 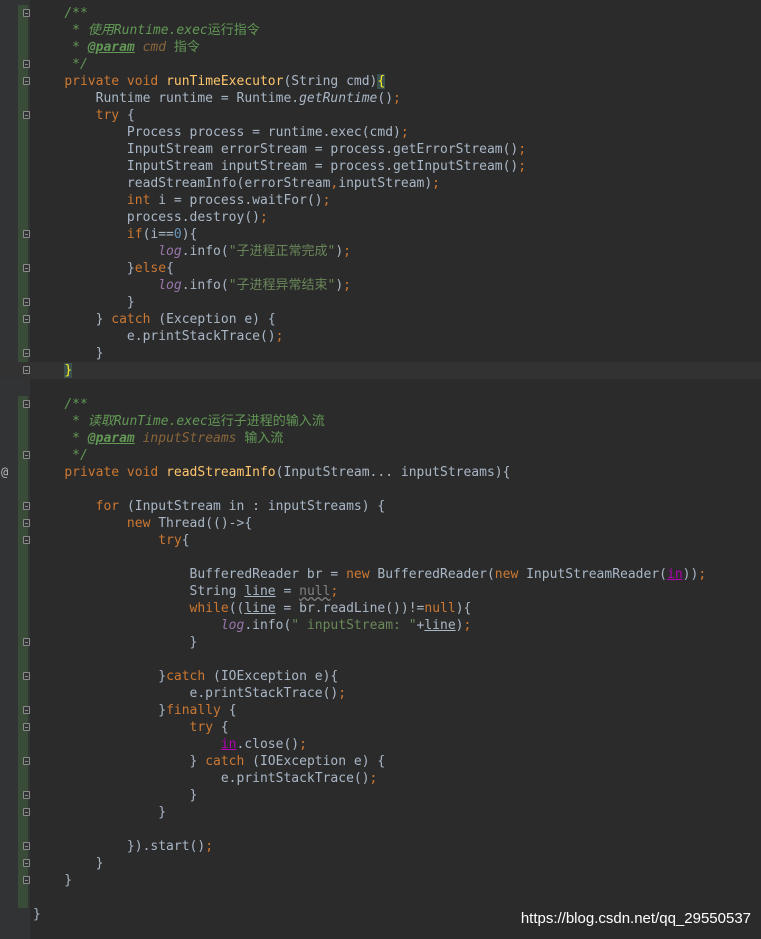 I want to click on code-token: "子进程正常完成", so click(x=282, y=251).